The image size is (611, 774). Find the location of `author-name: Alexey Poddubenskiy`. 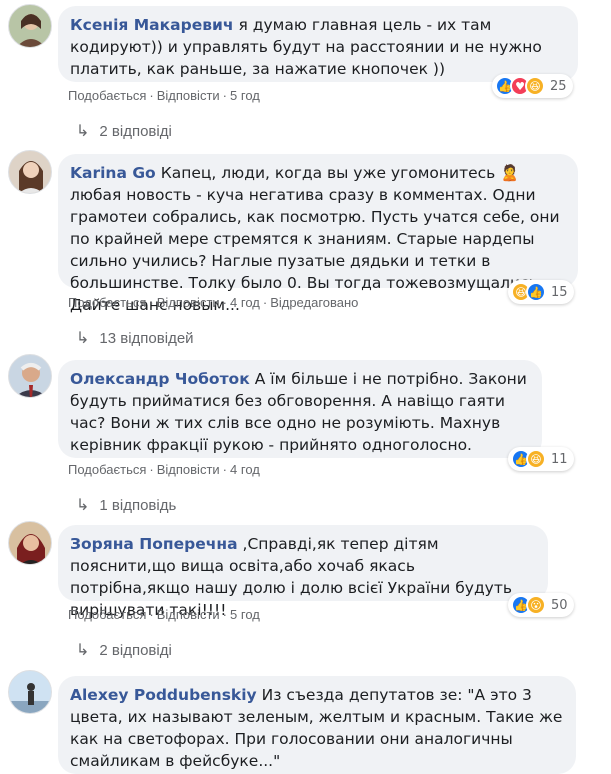

author-name: Alexey Poddubenskiy is located at coordinates (163, 695).